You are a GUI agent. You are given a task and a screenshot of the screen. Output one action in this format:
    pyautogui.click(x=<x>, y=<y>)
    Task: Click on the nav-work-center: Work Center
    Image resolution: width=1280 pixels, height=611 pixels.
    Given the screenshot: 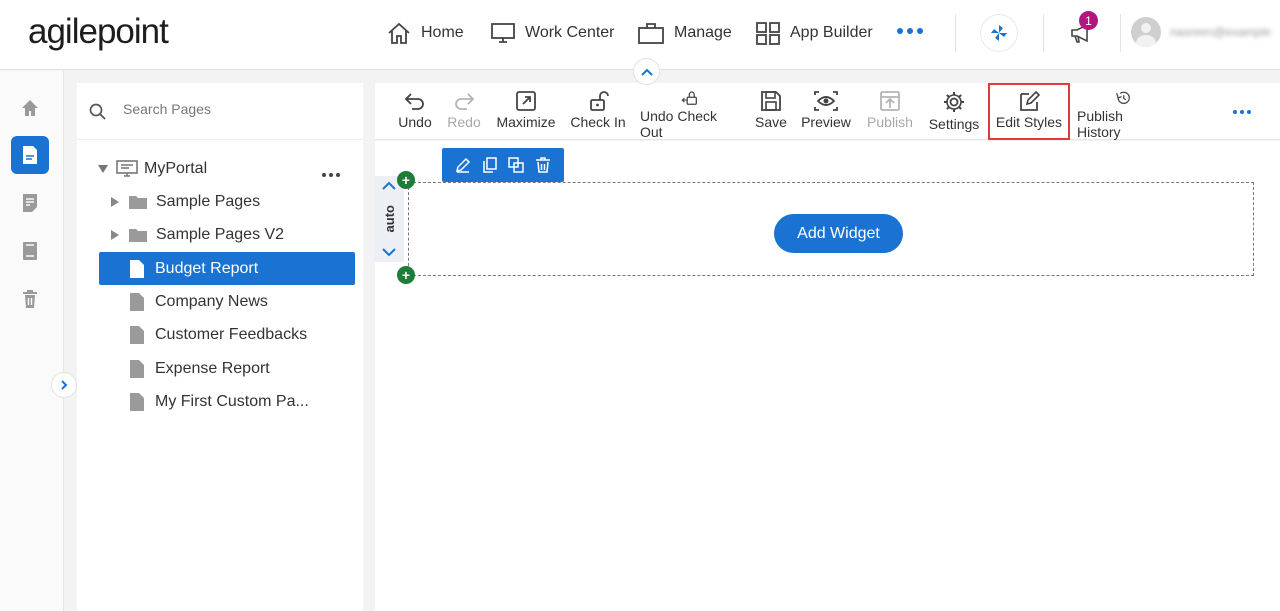 What is the action you would take?
    pyautogui.click(x=552, y=33)
    